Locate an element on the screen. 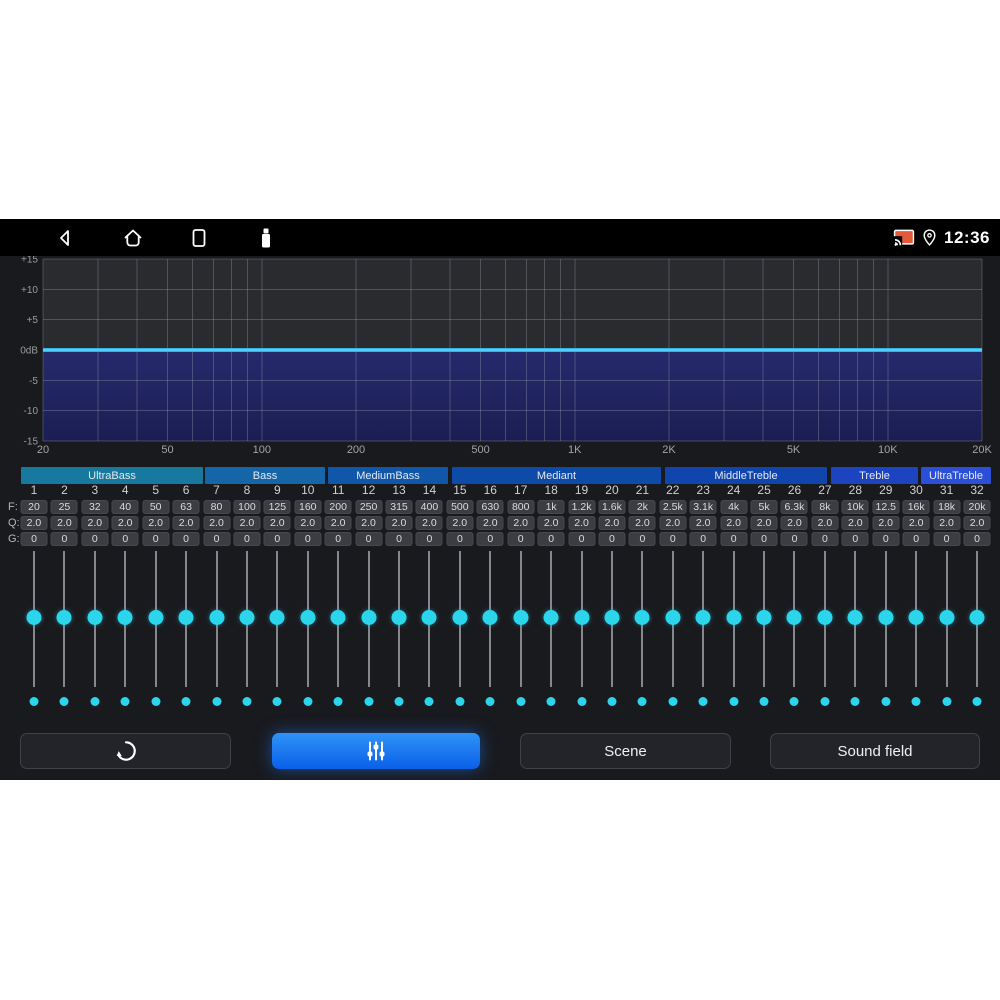  freq-value-chip: 160 is located at coordinates (308, 507).